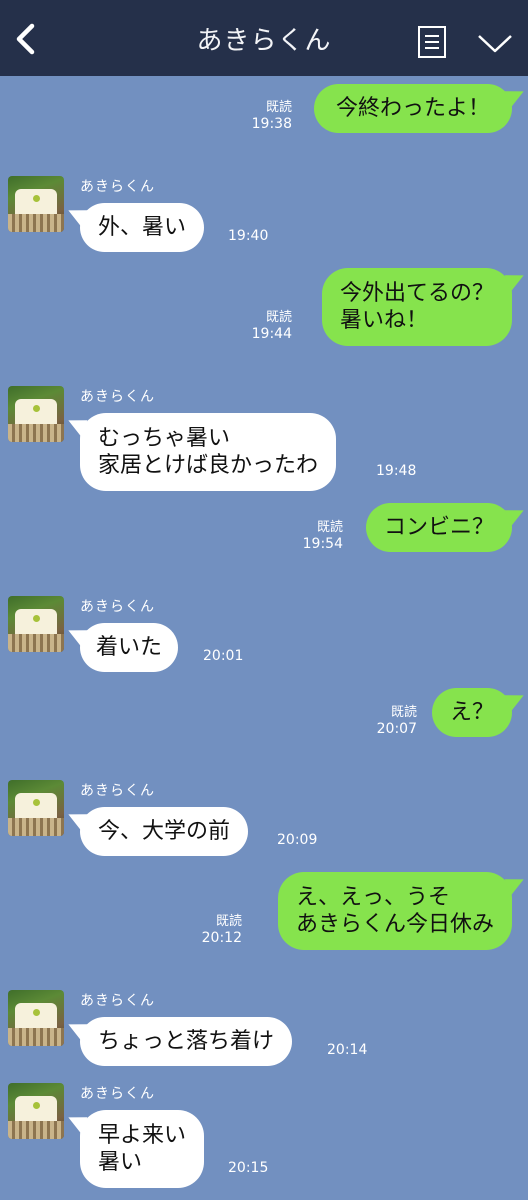  I want to click on timestamp: 19:48, so click(396, 471).